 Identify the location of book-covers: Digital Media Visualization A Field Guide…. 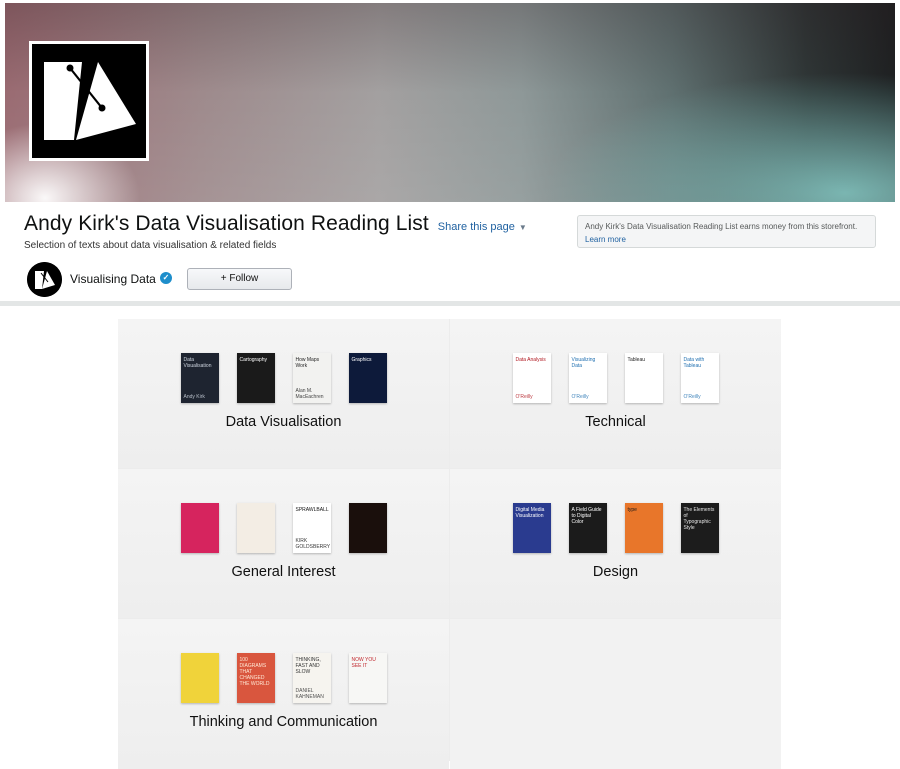
(615, 528).